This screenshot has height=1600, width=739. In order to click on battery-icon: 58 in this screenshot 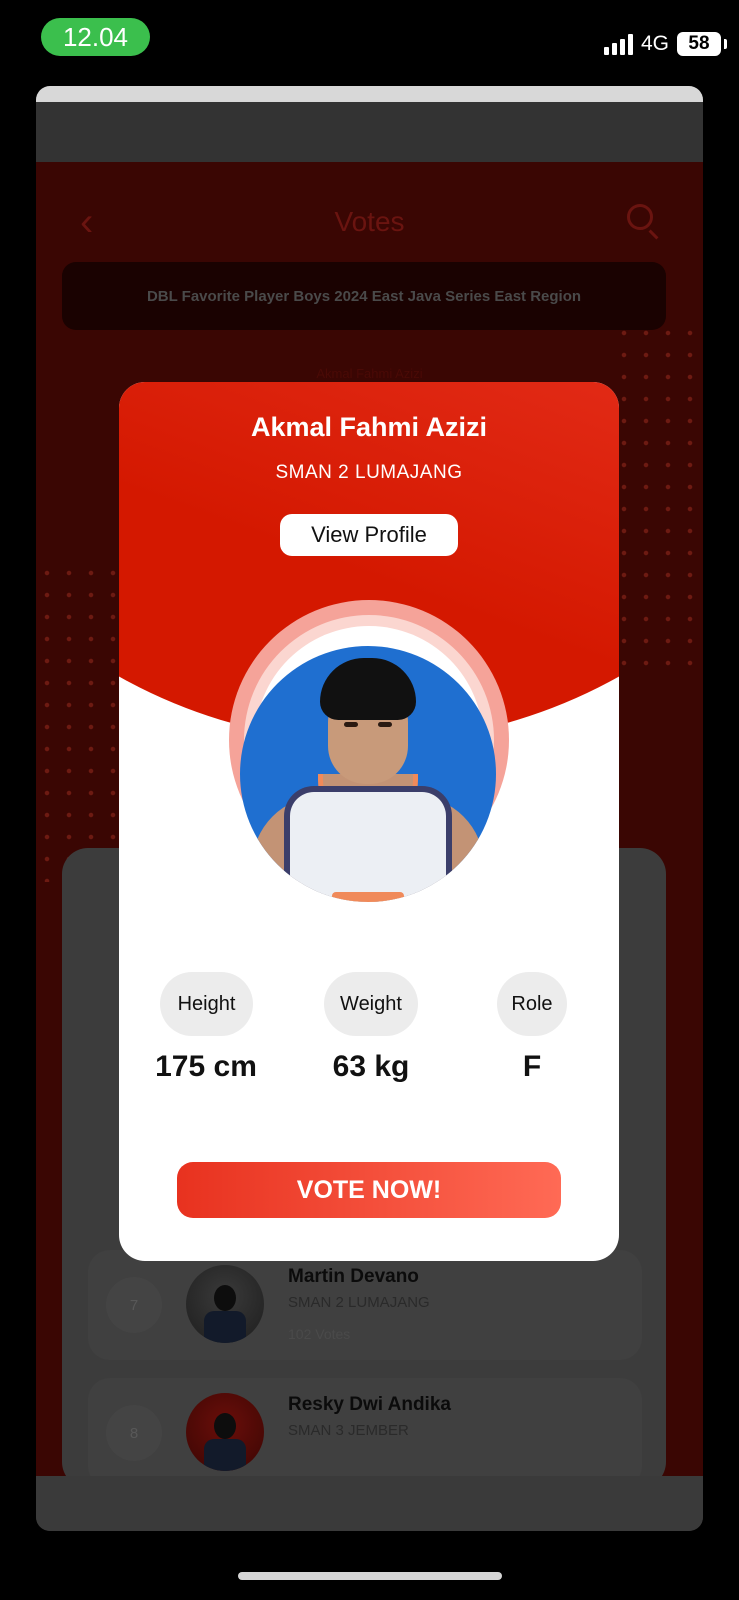, I will do `click(702, 44)`.